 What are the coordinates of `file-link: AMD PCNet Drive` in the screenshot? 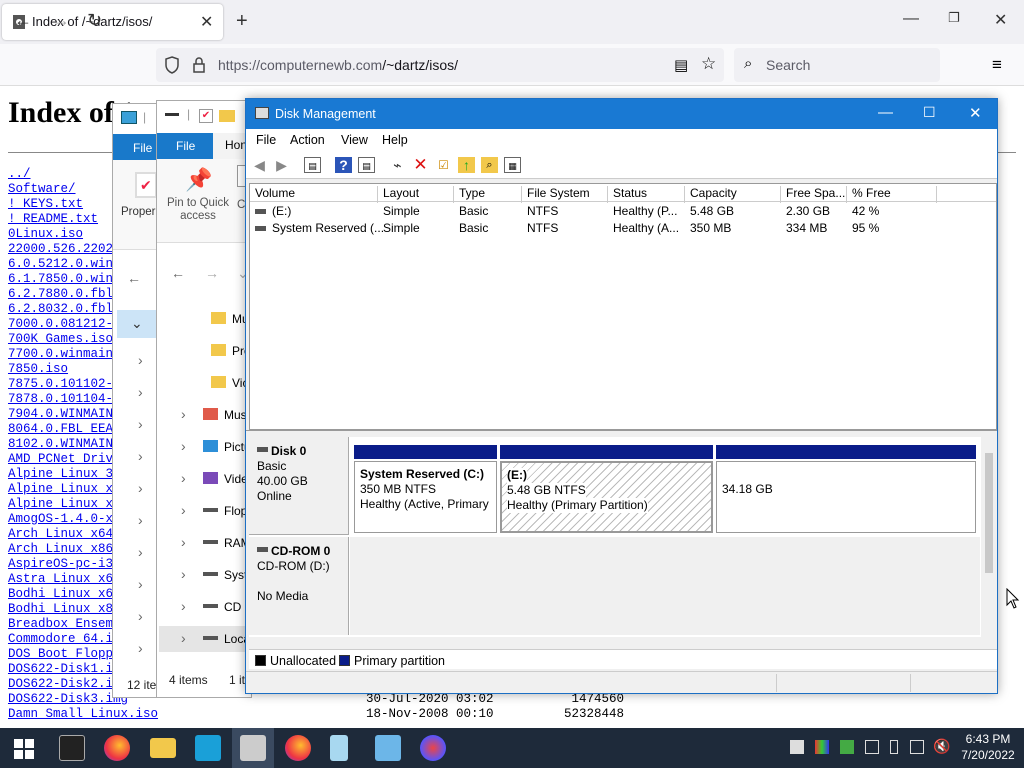 It's located at (60, 459).